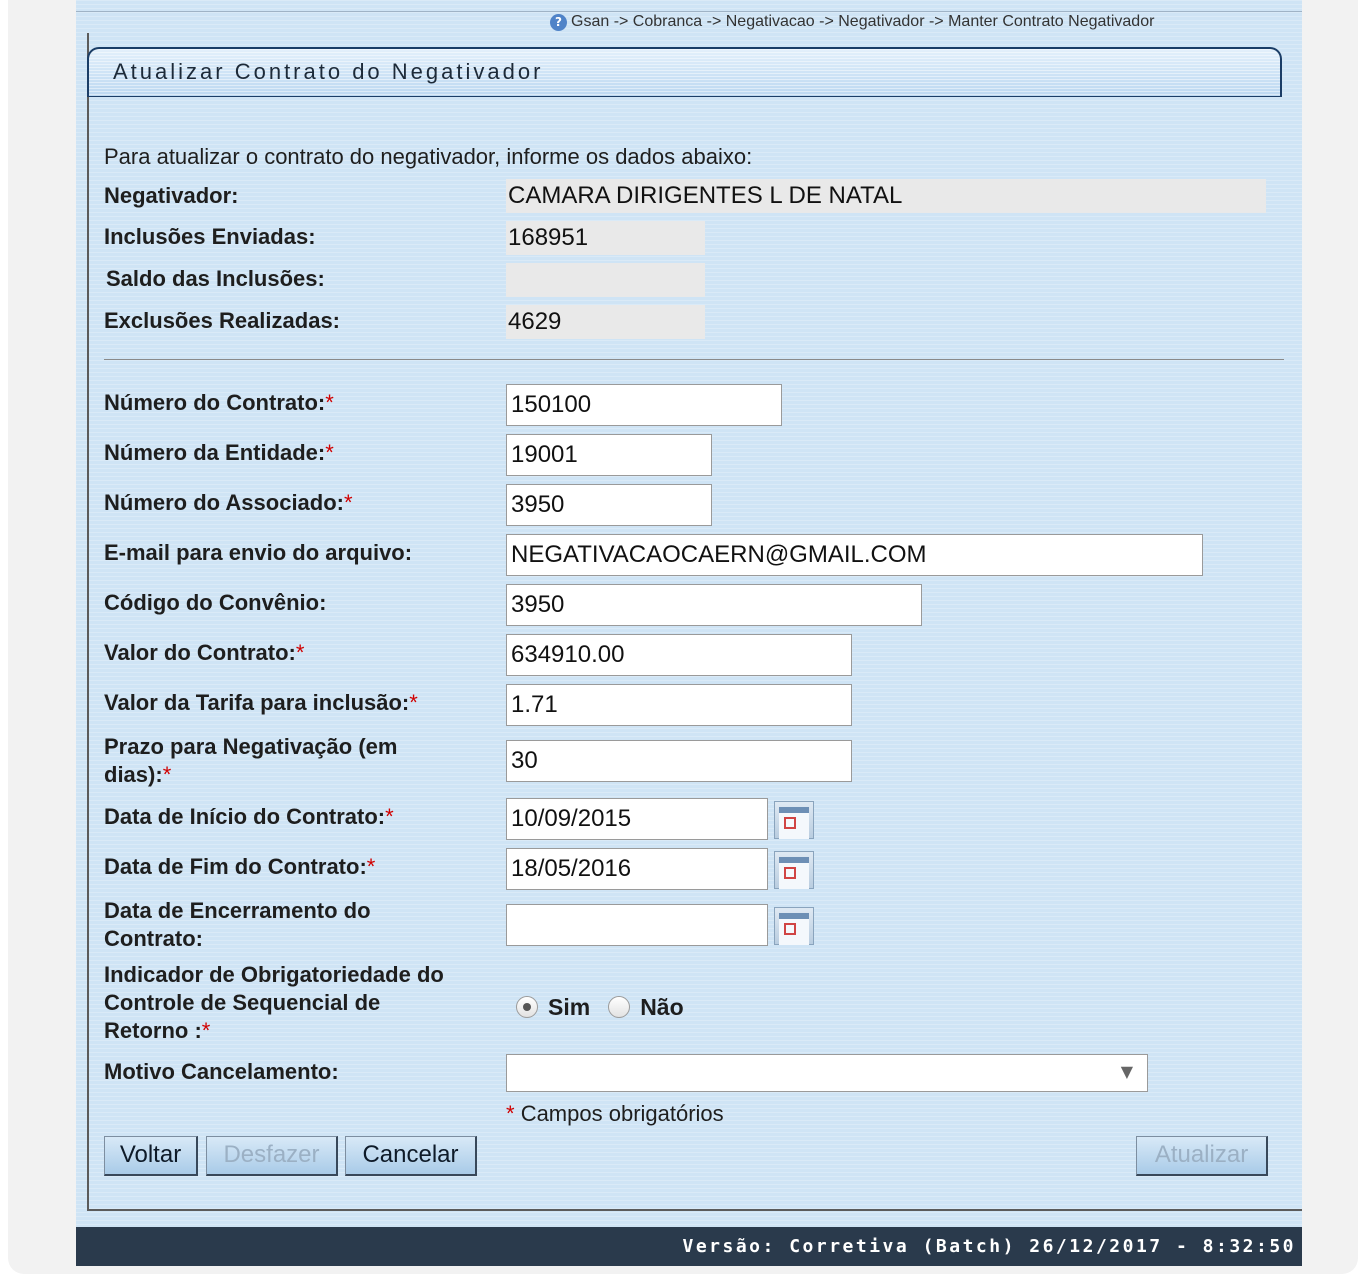 This screenshot has width=1359, height=1274. What do you see at coordinates (138, 774) in the screenshot?
I see `prazo-label-line2: dias):*` at bounding box center [138, 774].